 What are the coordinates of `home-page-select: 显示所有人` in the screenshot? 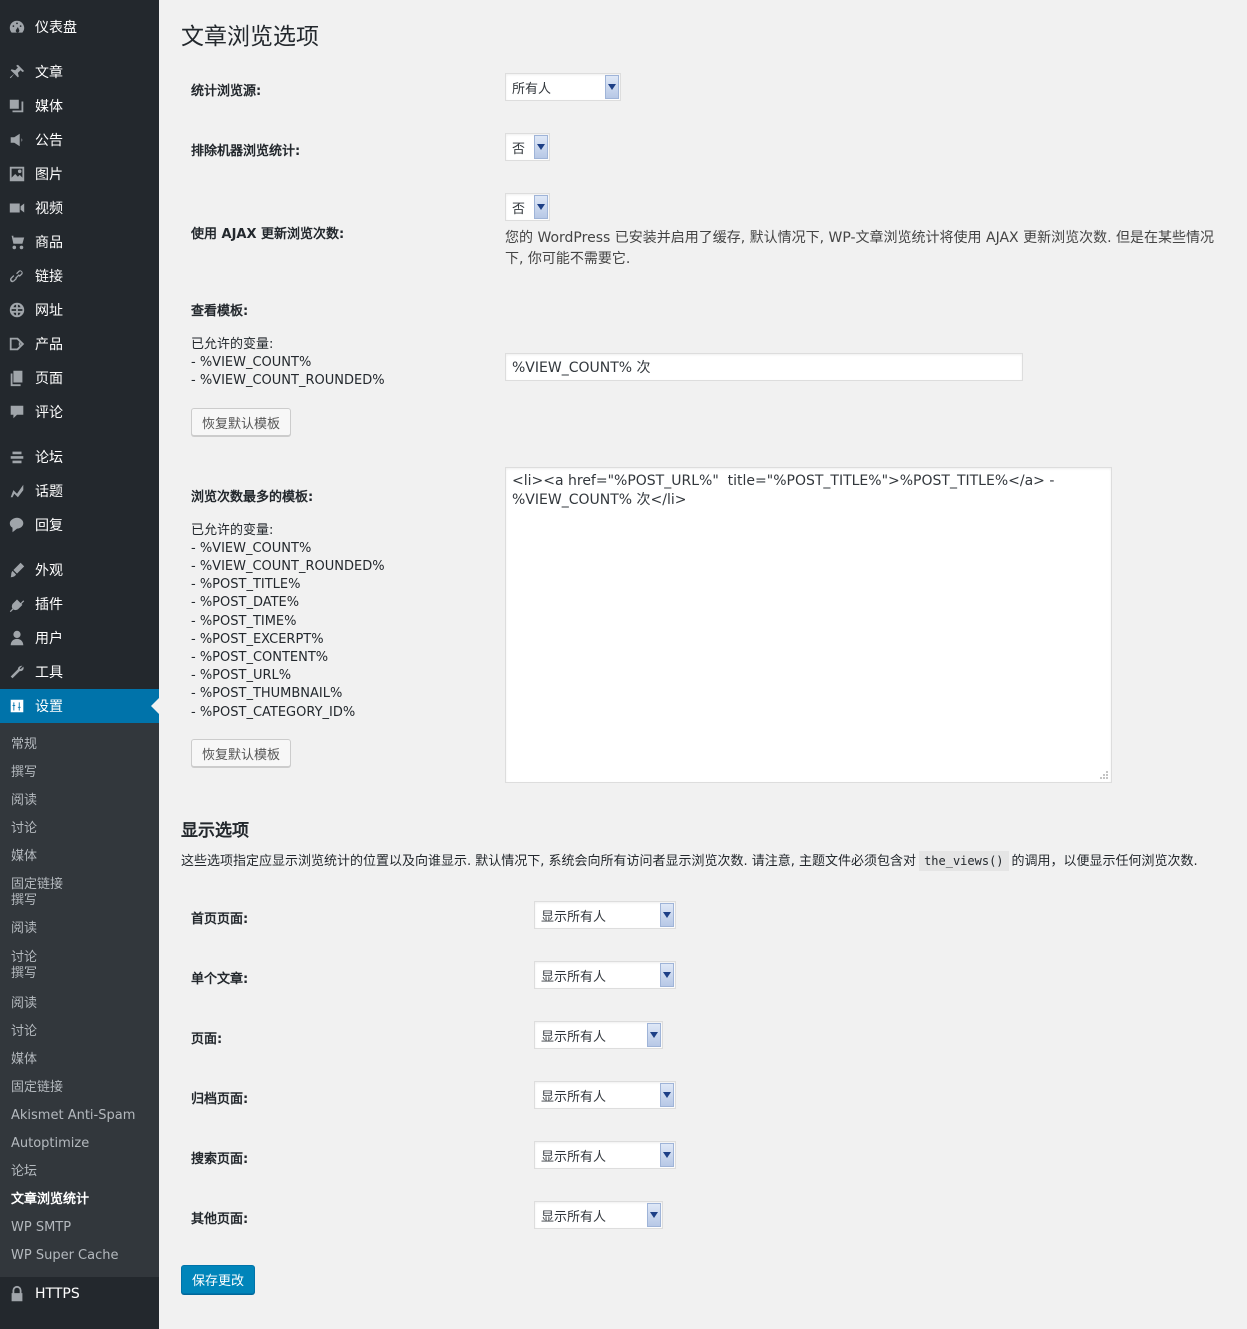 It's located at (605, 915).